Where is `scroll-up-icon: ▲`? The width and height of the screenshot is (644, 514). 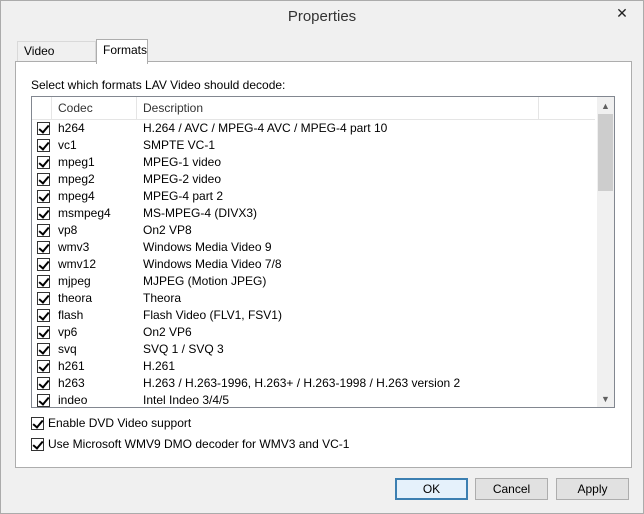
scroll-up-icon: ▲ is located at coordinates (605, 105).